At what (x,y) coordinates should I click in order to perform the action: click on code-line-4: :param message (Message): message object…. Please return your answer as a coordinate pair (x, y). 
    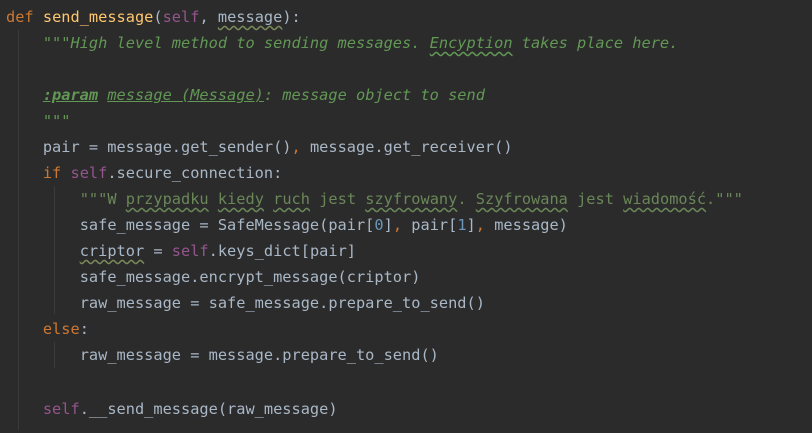
    Looking at the image, I should click on (245, 95).